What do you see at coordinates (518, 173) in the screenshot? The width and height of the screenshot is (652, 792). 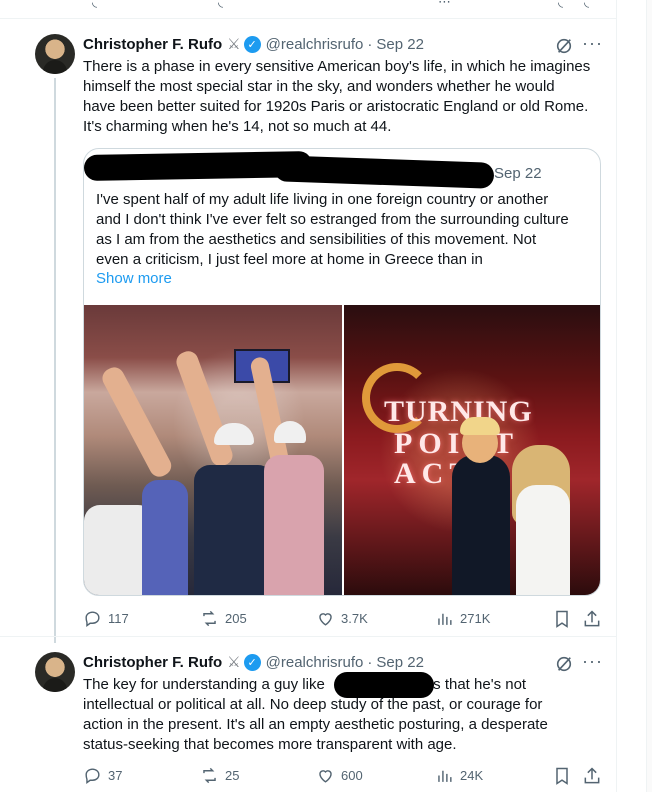 I see `quote-date: Sep 22` at bounding box center [518, 173].